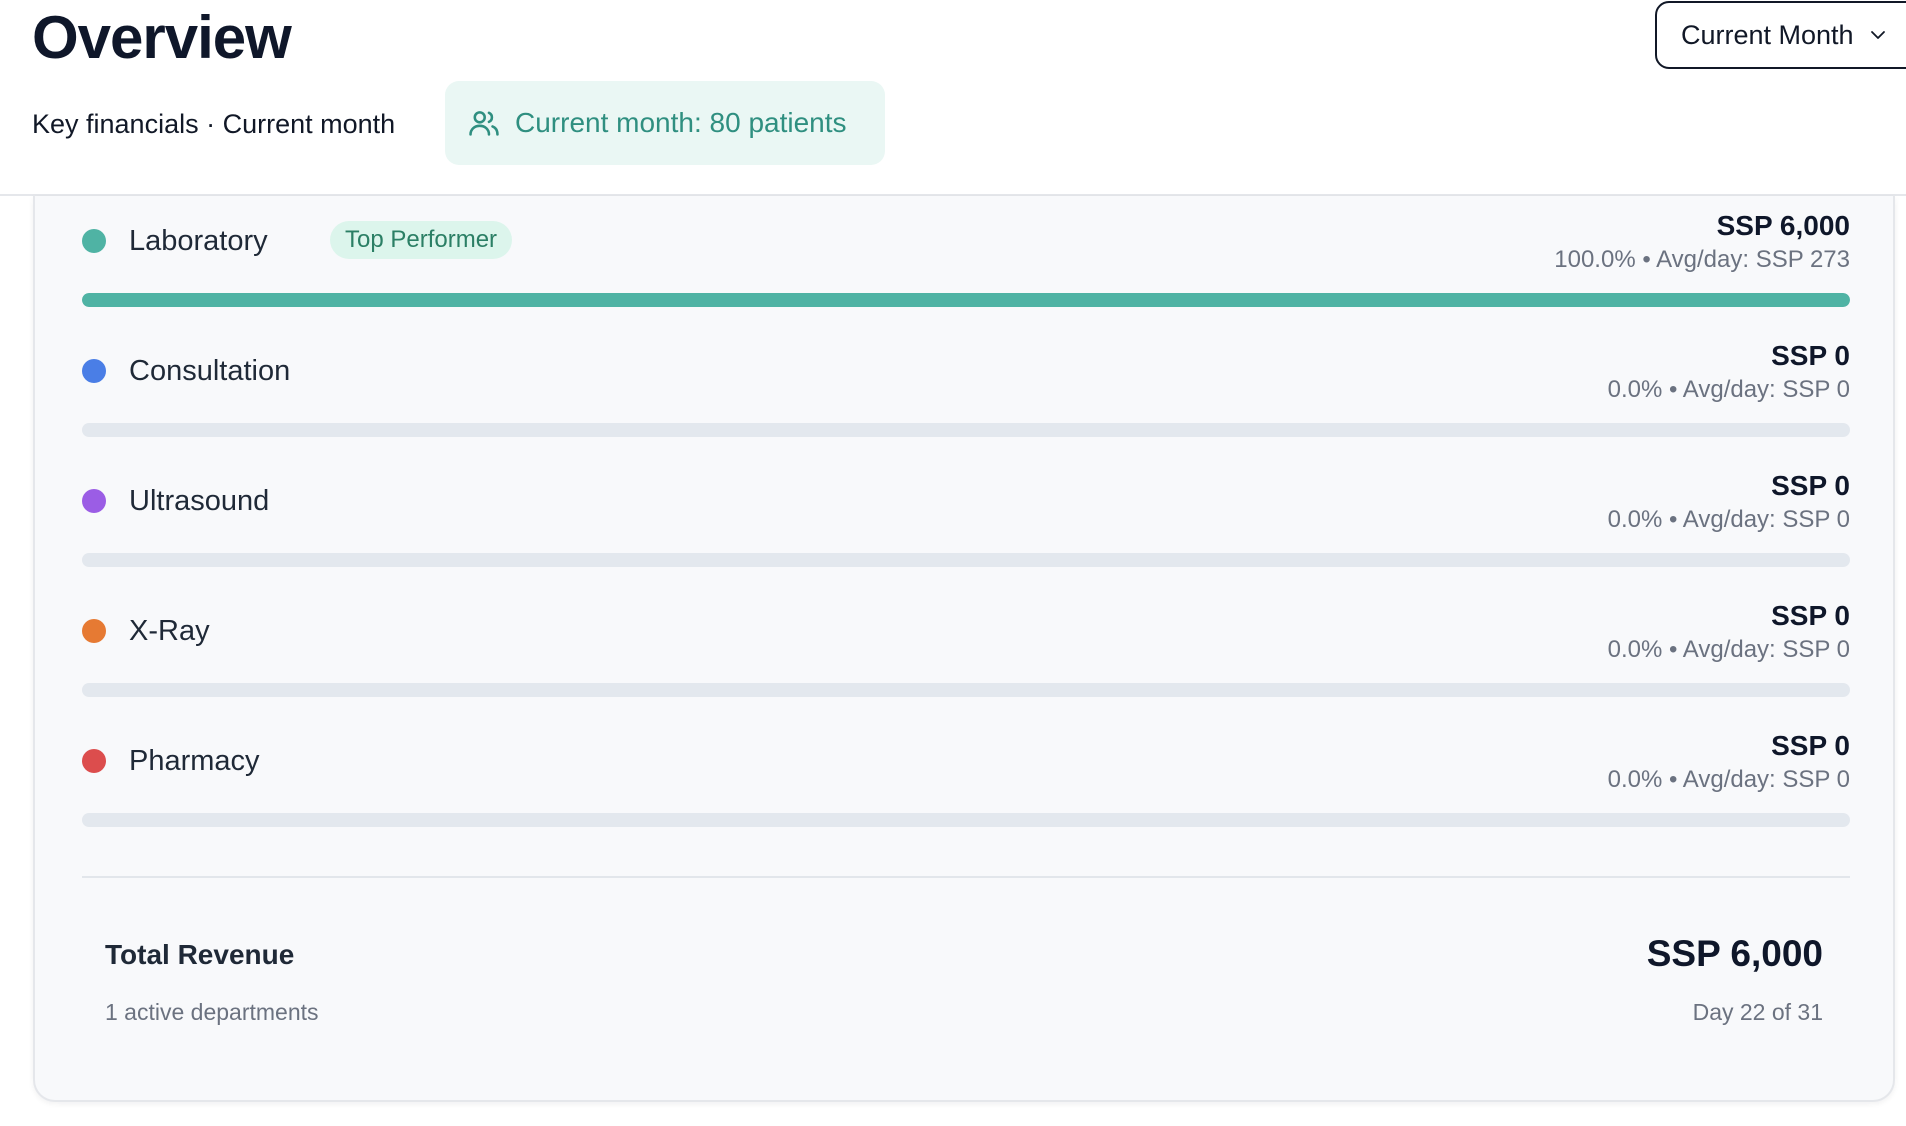 The image size is (1906, 1126). I want to click on department-meta: 100.0% • Avg/day: SSP 273, so click(1702, 259).